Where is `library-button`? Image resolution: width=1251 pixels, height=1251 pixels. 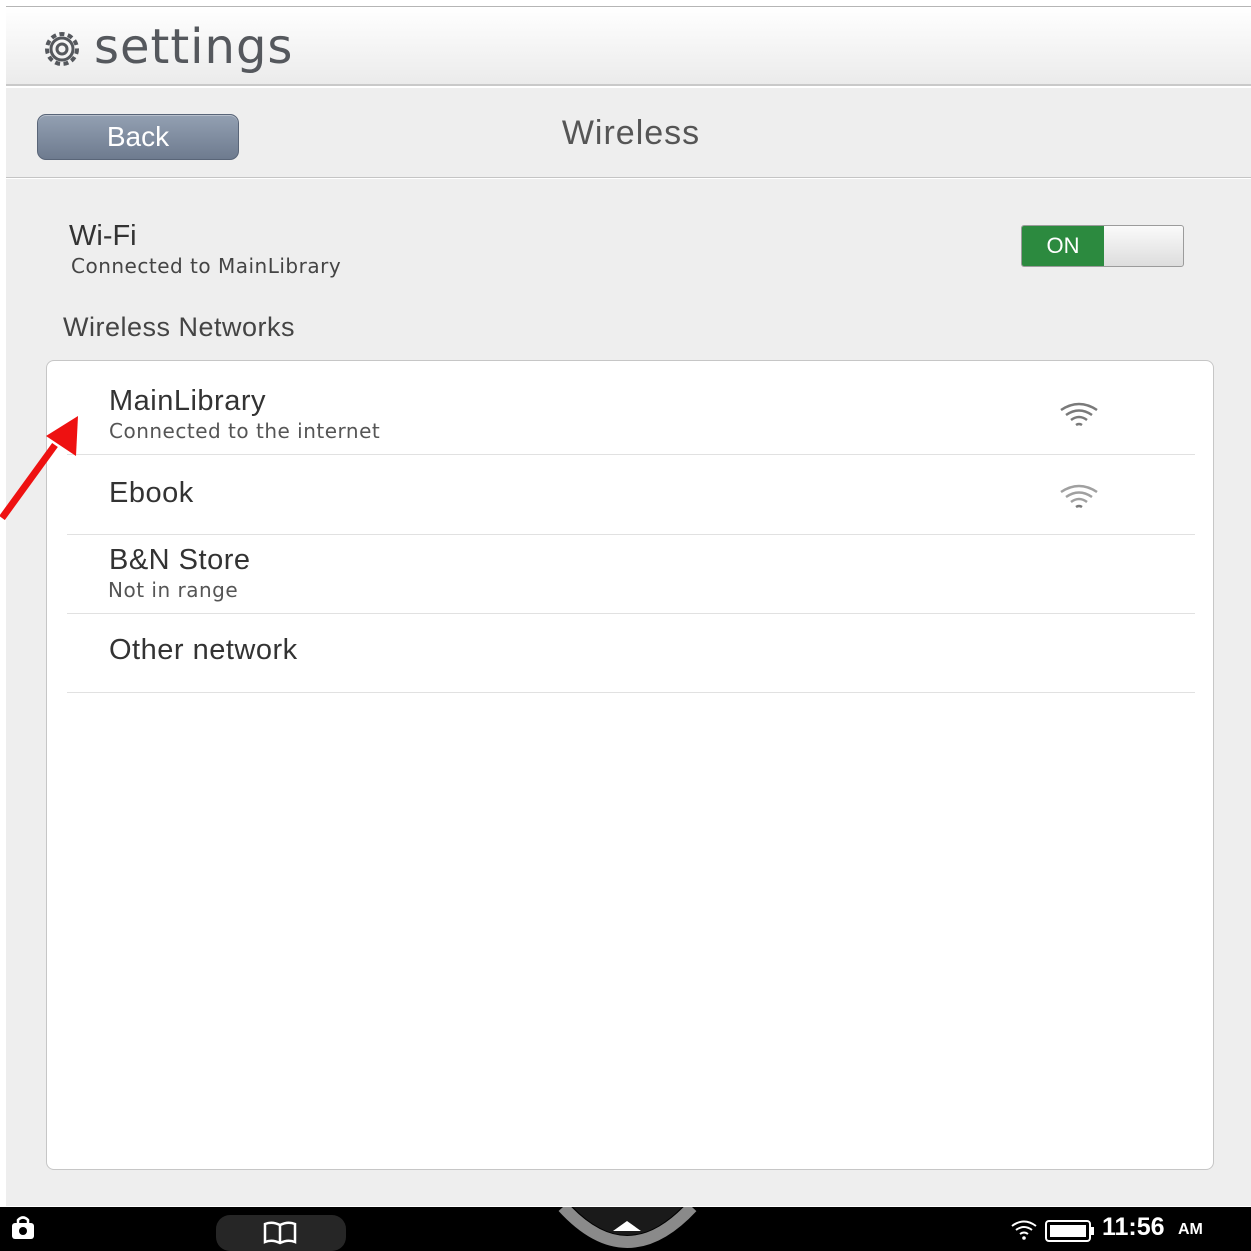 library-button is located at coordinates (281, 1233).